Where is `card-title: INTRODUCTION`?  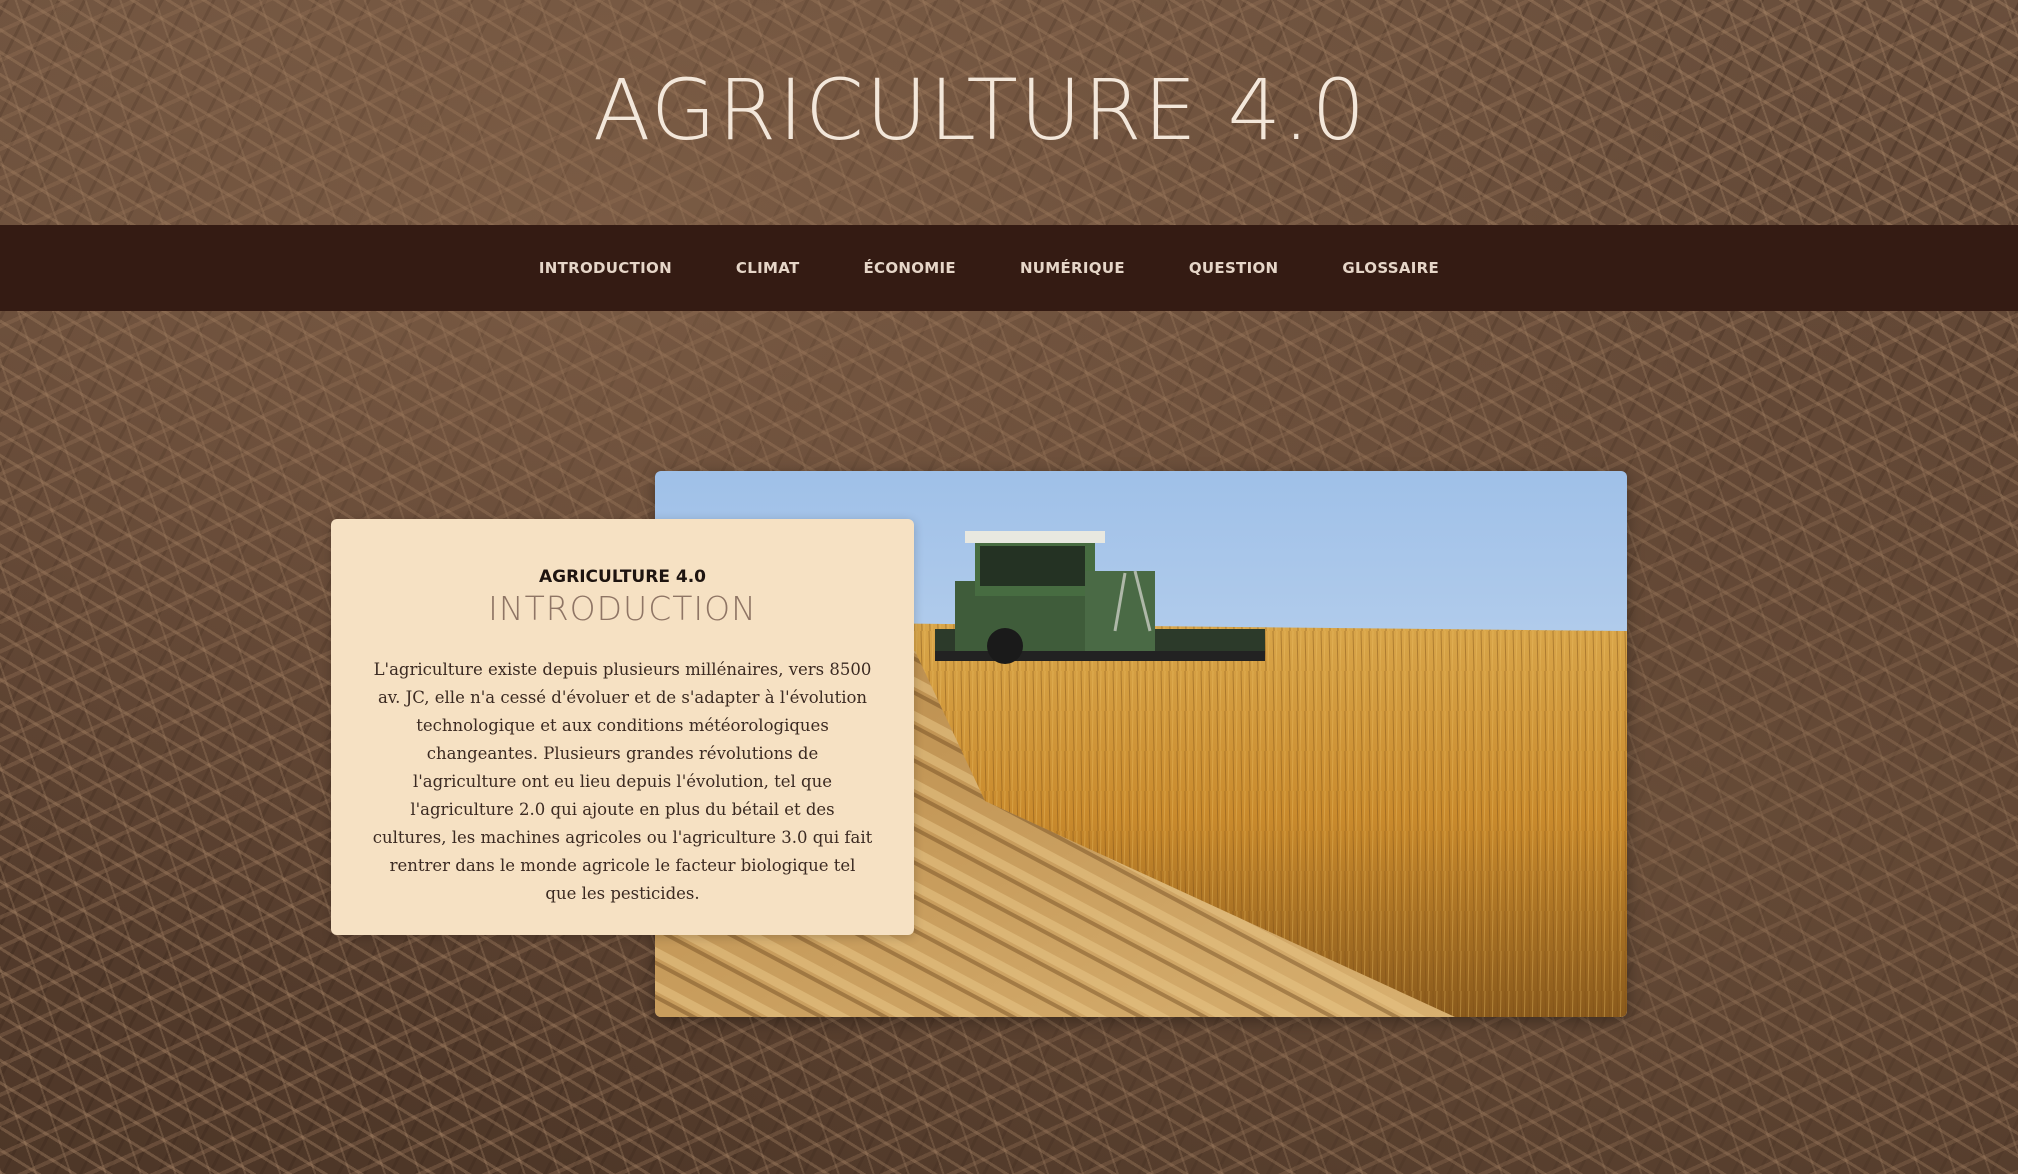 card-title: INTRODUCTION is located at coordinates (622, 608).